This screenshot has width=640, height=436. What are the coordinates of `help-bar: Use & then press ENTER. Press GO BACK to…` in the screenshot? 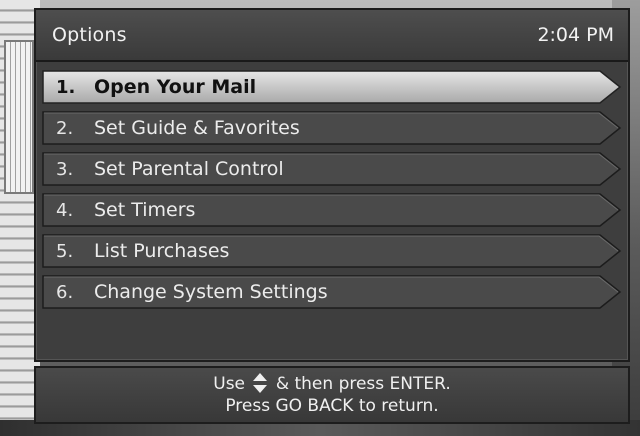 It's located at (332, 395).